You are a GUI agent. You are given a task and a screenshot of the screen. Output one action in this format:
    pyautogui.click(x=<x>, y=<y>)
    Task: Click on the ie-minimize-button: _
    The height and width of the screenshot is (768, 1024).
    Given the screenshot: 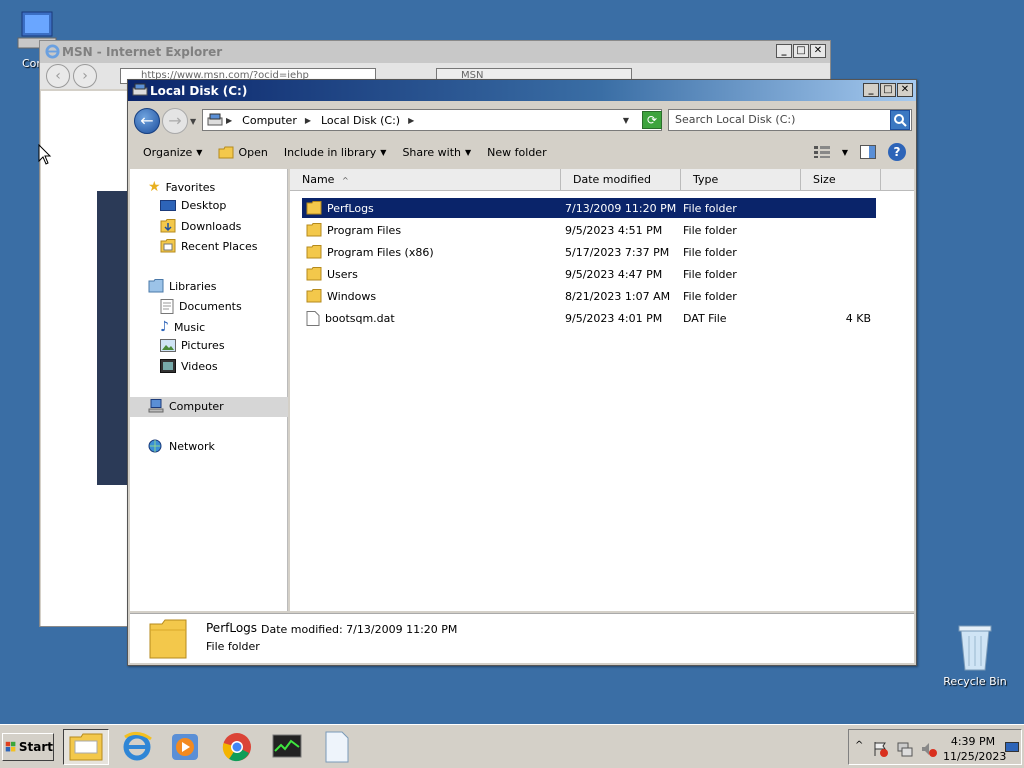 What is the action you would take?
    pyautogui.click(x=784, y=51)
    